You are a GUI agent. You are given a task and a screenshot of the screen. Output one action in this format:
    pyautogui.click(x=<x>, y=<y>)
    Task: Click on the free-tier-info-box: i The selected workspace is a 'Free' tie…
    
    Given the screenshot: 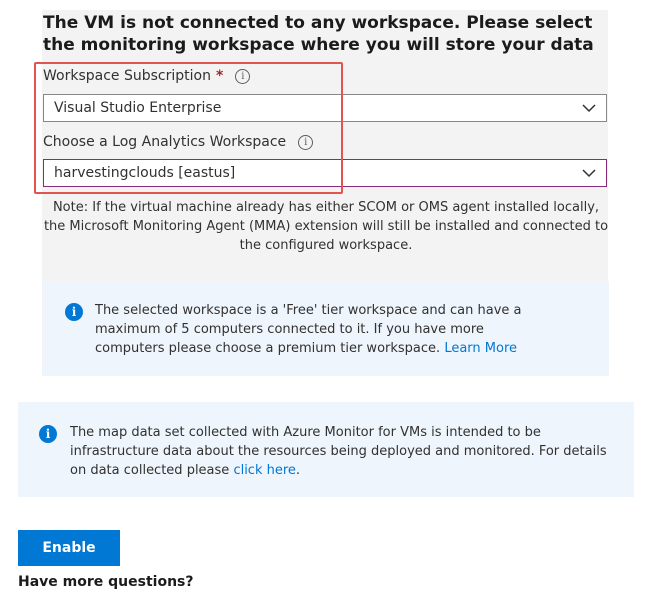 What is the action you would take?
    pyautogui.click(x=326, y=328)
    